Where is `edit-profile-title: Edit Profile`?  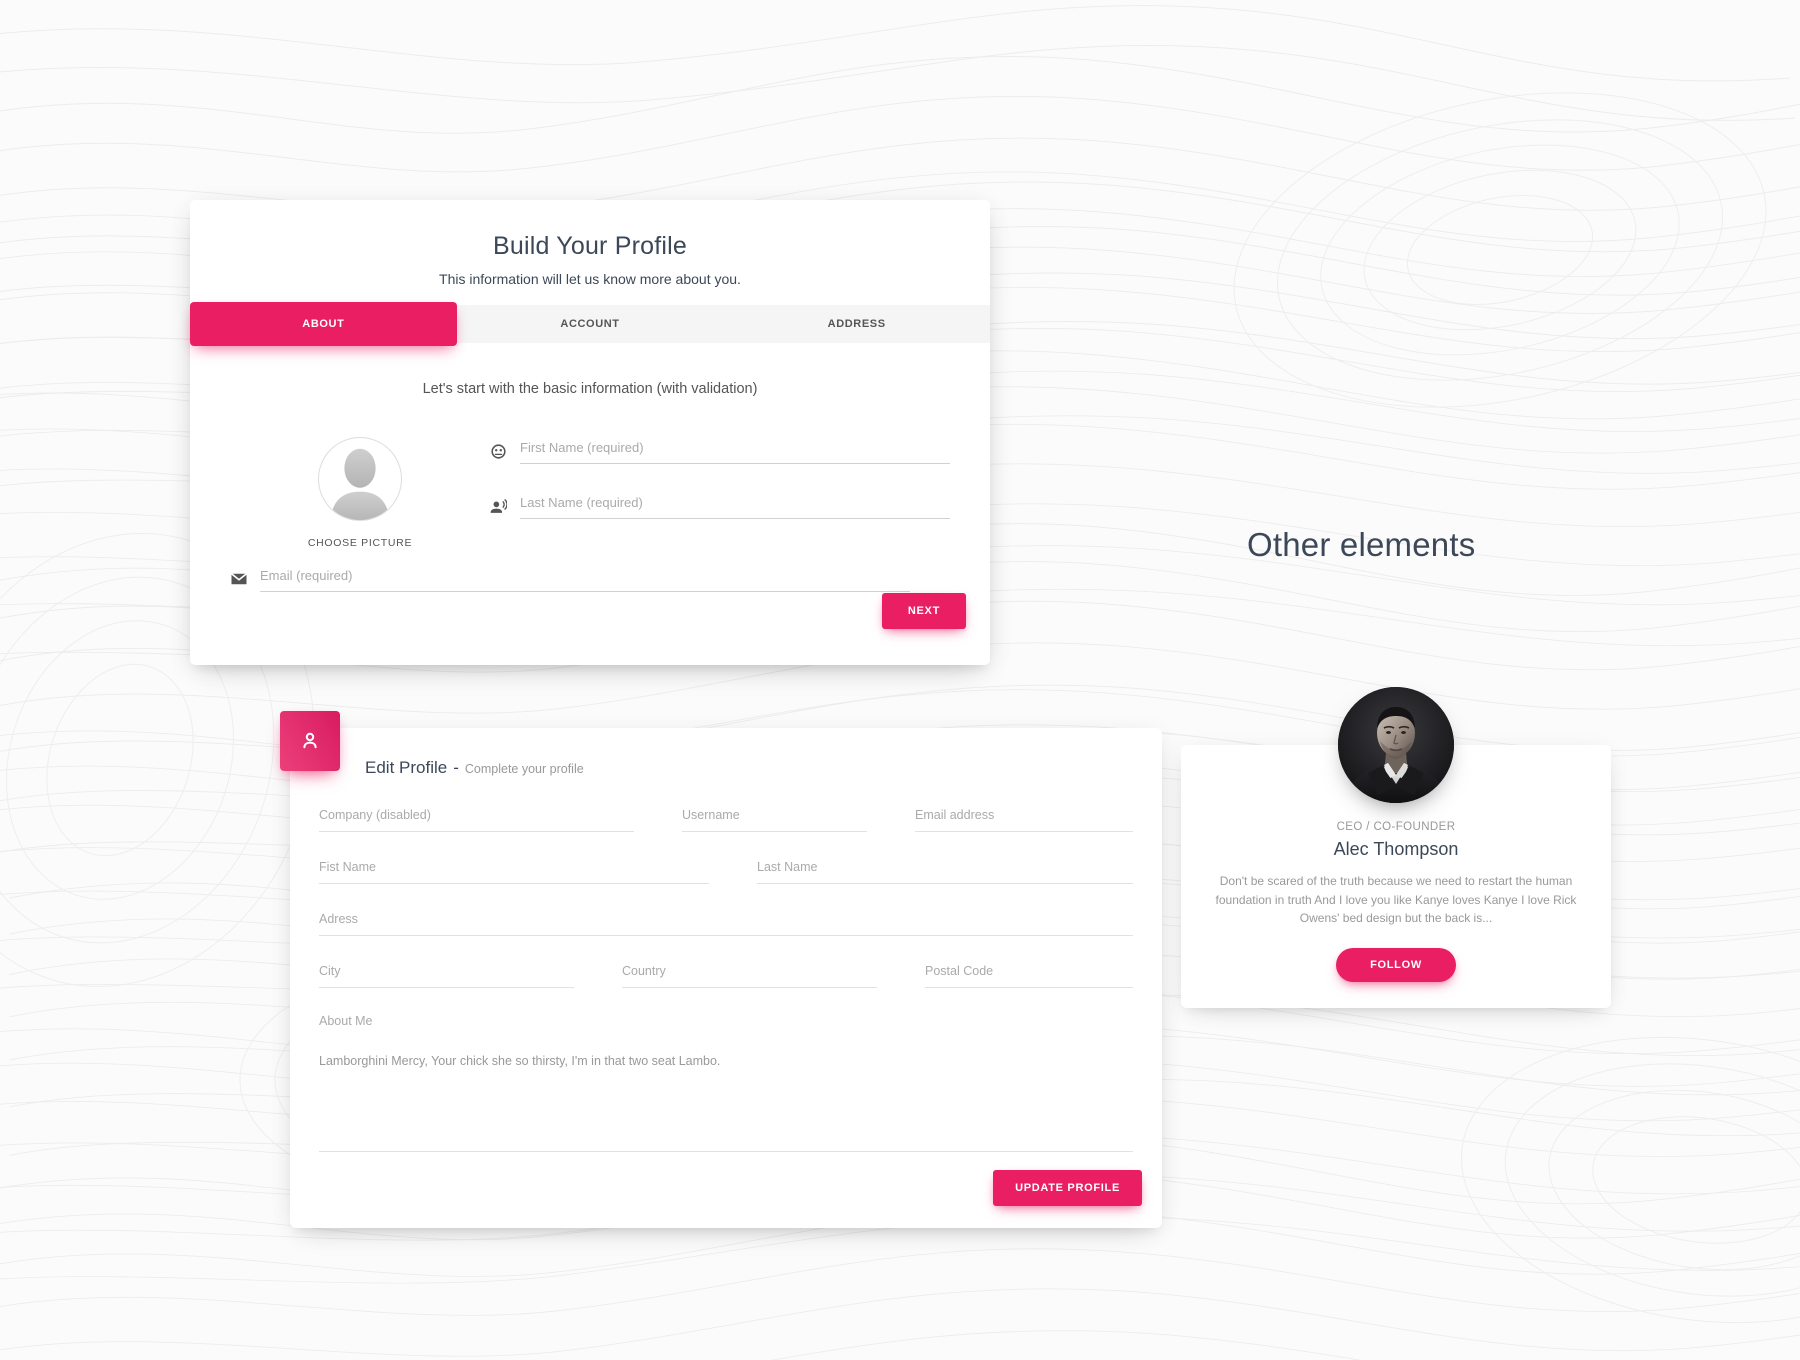
edit-profile-title: Edit Profile is located at coordinates (406, 767).